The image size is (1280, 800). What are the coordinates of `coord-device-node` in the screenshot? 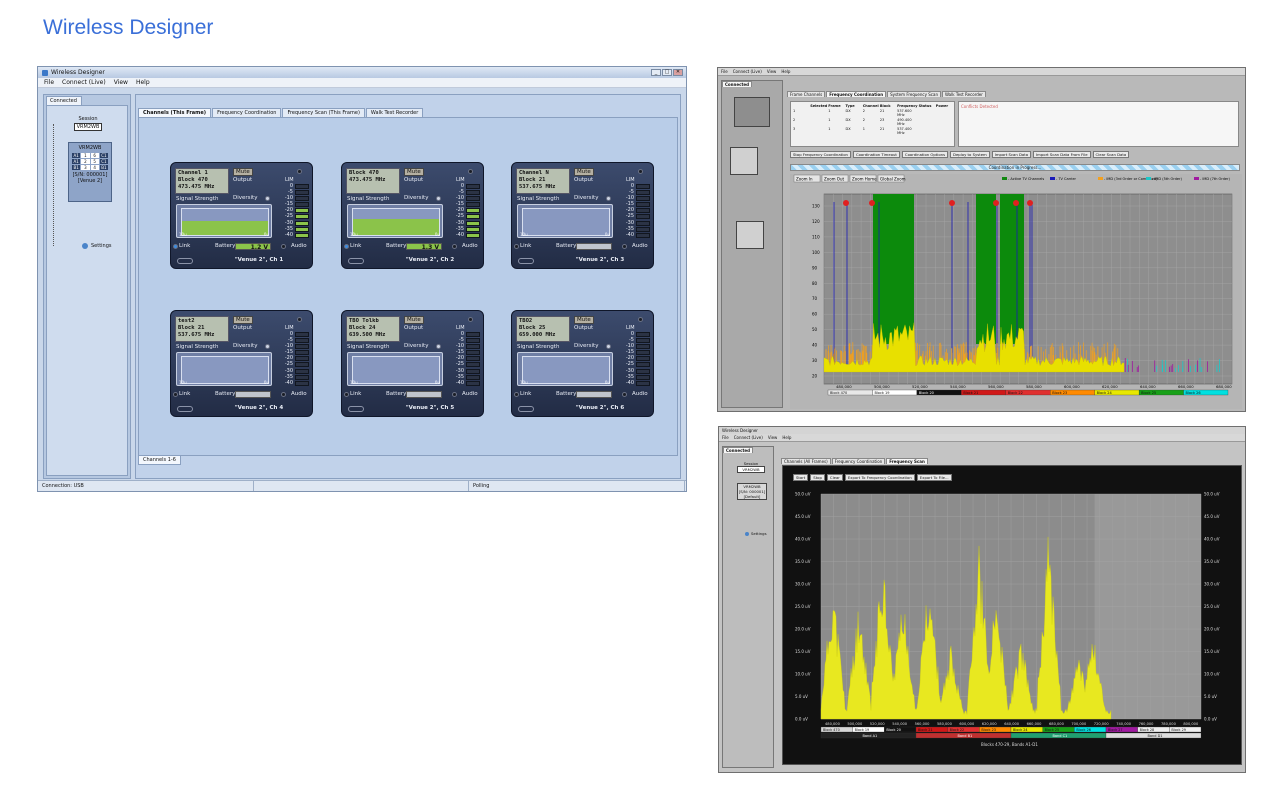 It's located at (744, 161).